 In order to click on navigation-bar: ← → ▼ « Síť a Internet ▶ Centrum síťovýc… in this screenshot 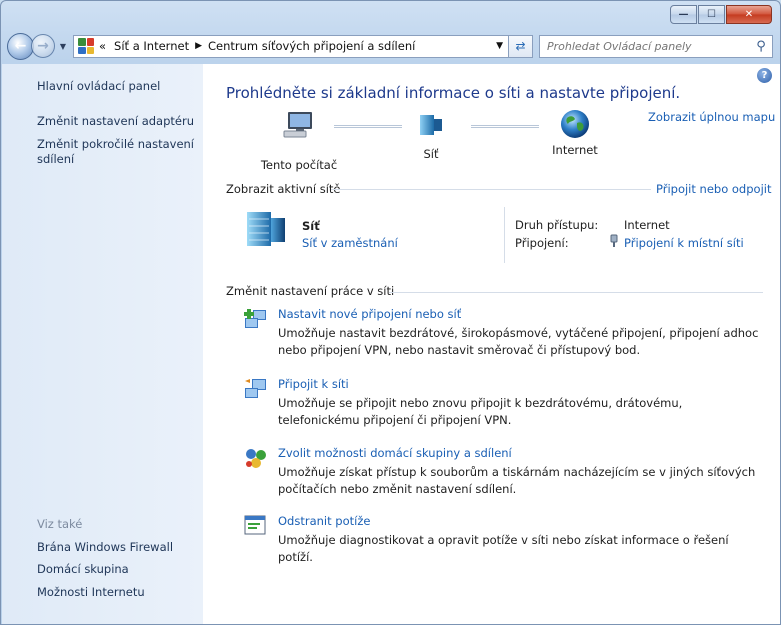, I will do `click(390, 46)`.